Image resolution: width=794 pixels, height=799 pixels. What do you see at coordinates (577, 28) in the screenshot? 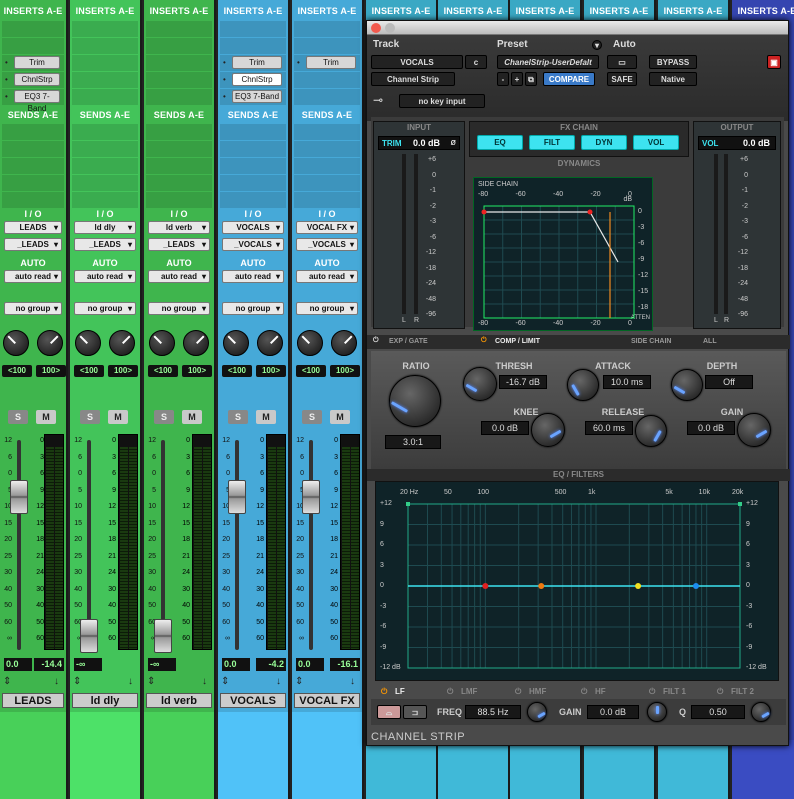
I see `plugin-title-bar` at bounding box center [577, 28].